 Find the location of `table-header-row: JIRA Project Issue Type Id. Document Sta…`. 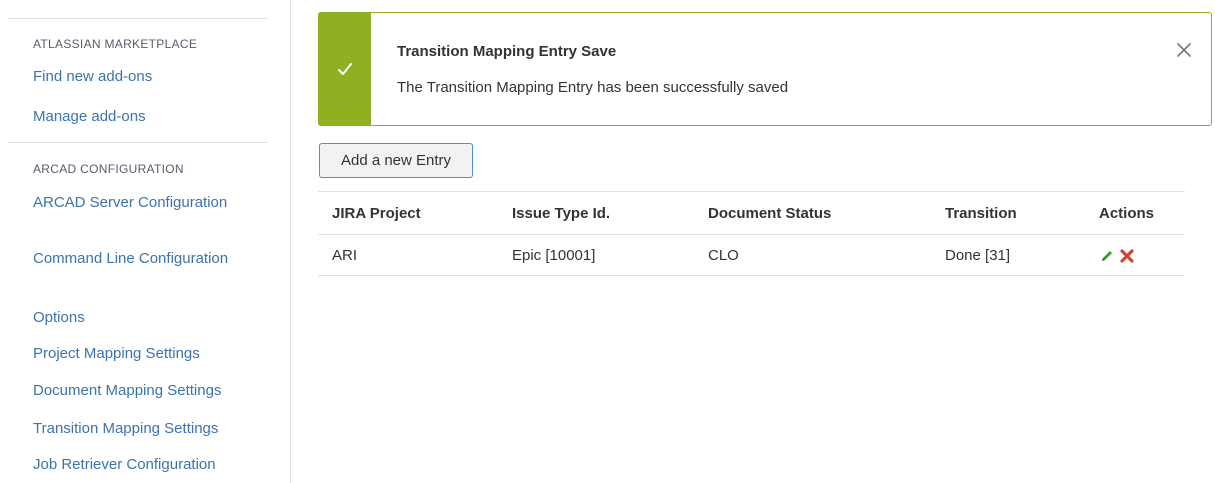

table-header-row: JIRA Project Issue Type Id. Document Sta… is located at coordinates (751, 213).